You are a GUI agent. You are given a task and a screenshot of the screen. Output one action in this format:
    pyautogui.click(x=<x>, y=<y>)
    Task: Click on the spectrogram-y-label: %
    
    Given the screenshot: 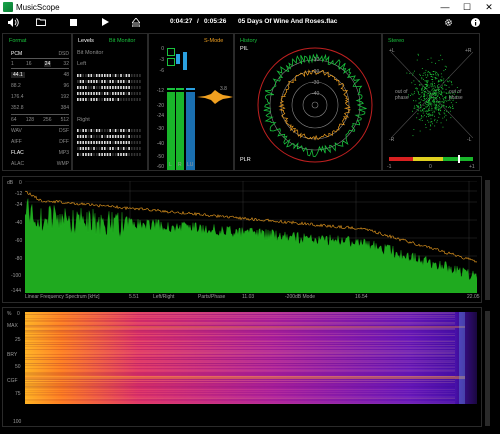 What is the action you would take?
    pyautogui.click(x=9, y=314)
    